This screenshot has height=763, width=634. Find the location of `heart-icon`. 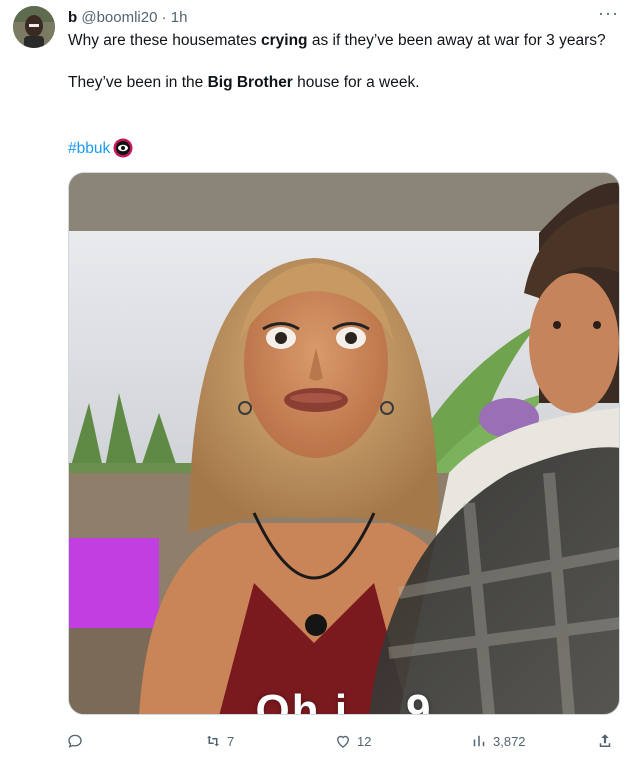

heart-icon is located at coordinates (343, 741).